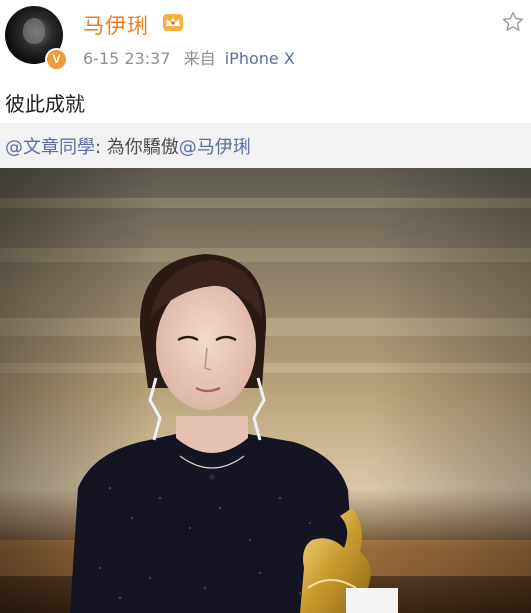  Describe the element at coordinates (50, 147) in the screenshot. I see `repost-author-mention: @文章同學` at that location.